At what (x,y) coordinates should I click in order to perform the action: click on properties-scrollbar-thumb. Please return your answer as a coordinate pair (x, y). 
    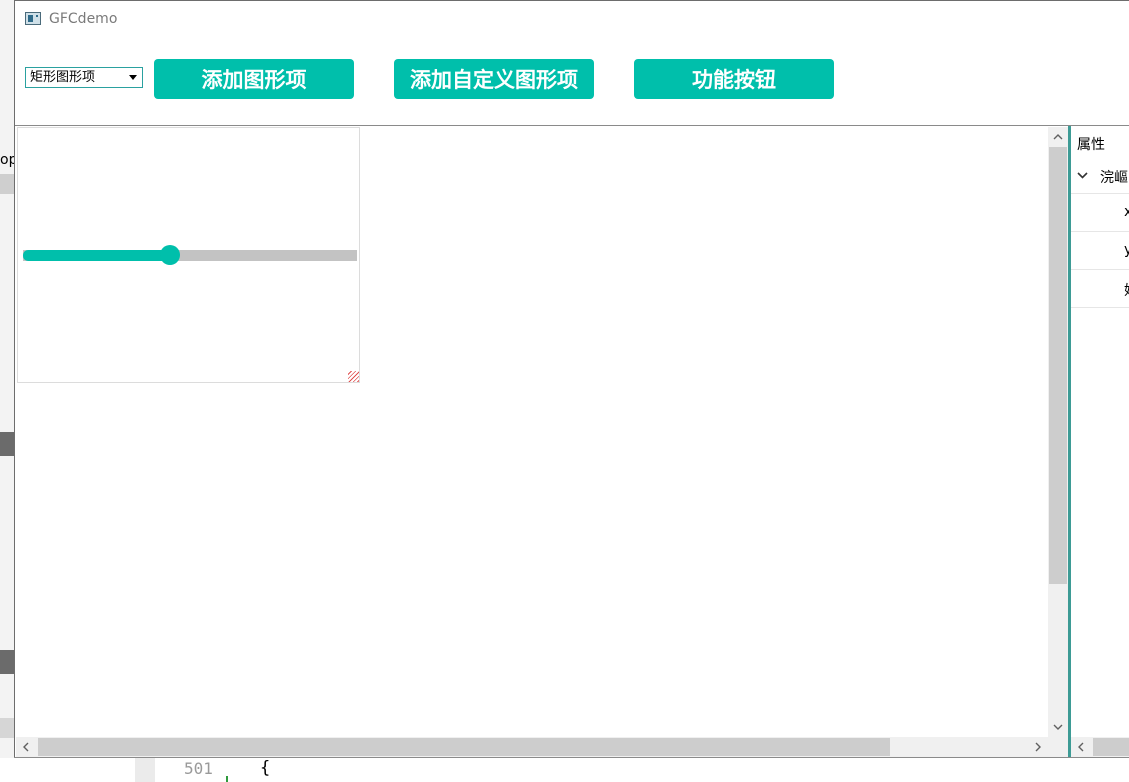
    Looking at the image, I should click on (1111, 747).